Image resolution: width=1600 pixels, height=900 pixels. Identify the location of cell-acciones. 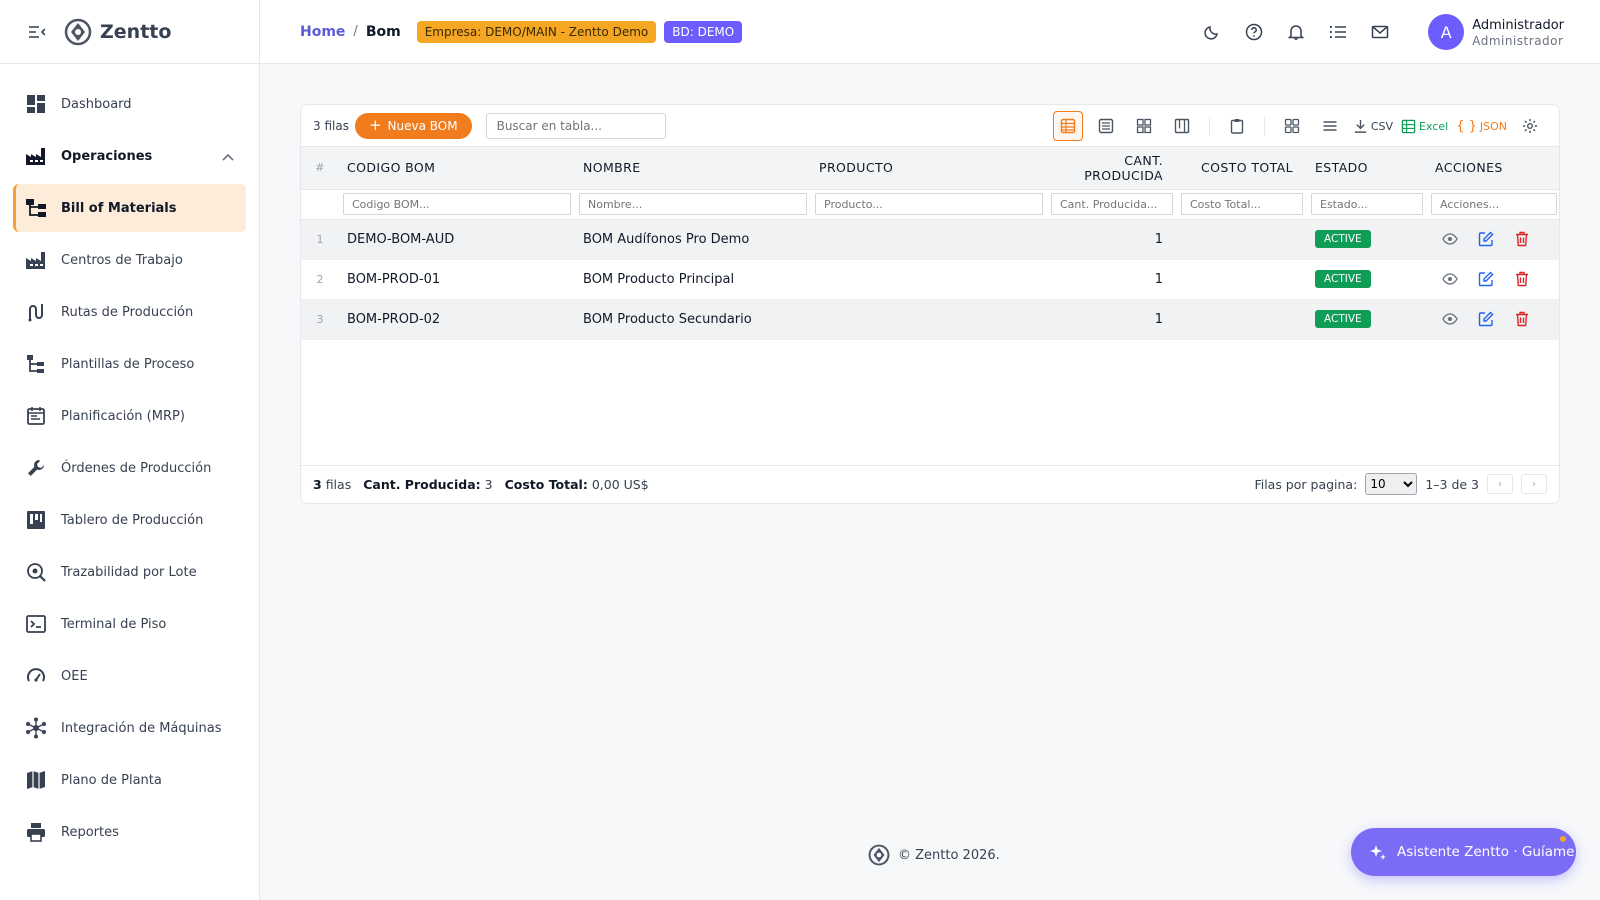
(1493, 279).